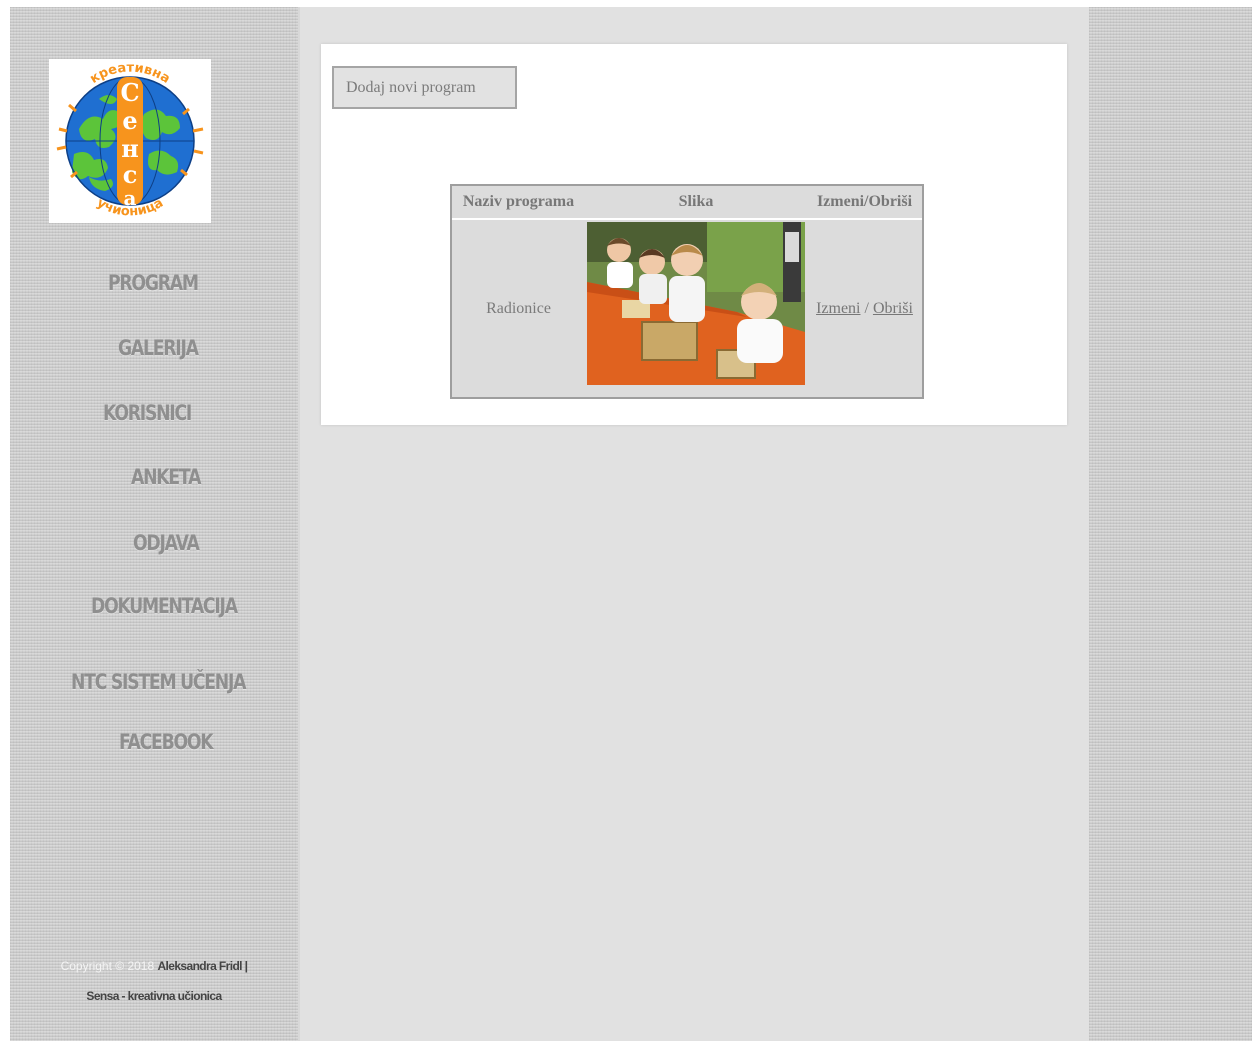 This screenshot has width=1252, height=1041. Describe the element at coordinates (1170, 524) in the screenshot. I see `right-background-strip` at that location.